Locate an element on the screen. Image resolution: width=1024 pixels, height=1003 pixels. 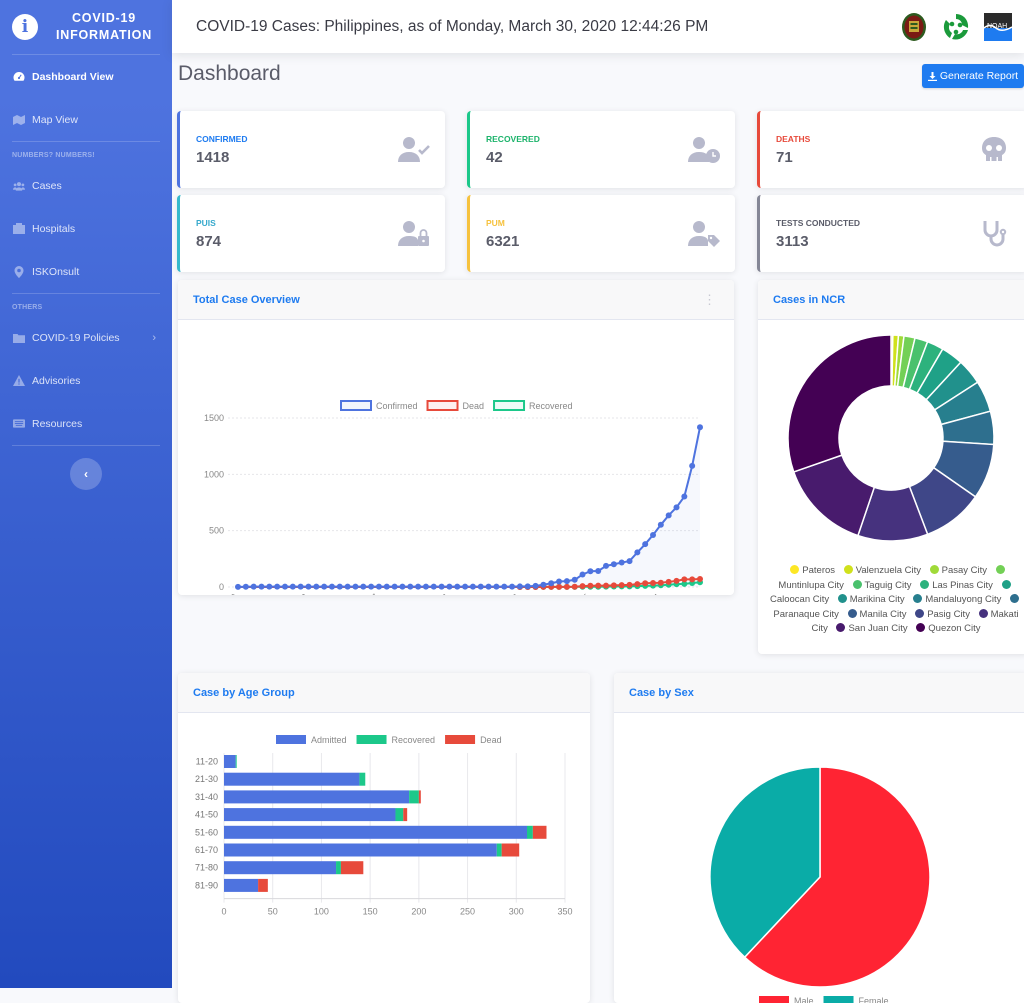
sidebar-toggle-button: ‹ is located at coordinates (86, 474).